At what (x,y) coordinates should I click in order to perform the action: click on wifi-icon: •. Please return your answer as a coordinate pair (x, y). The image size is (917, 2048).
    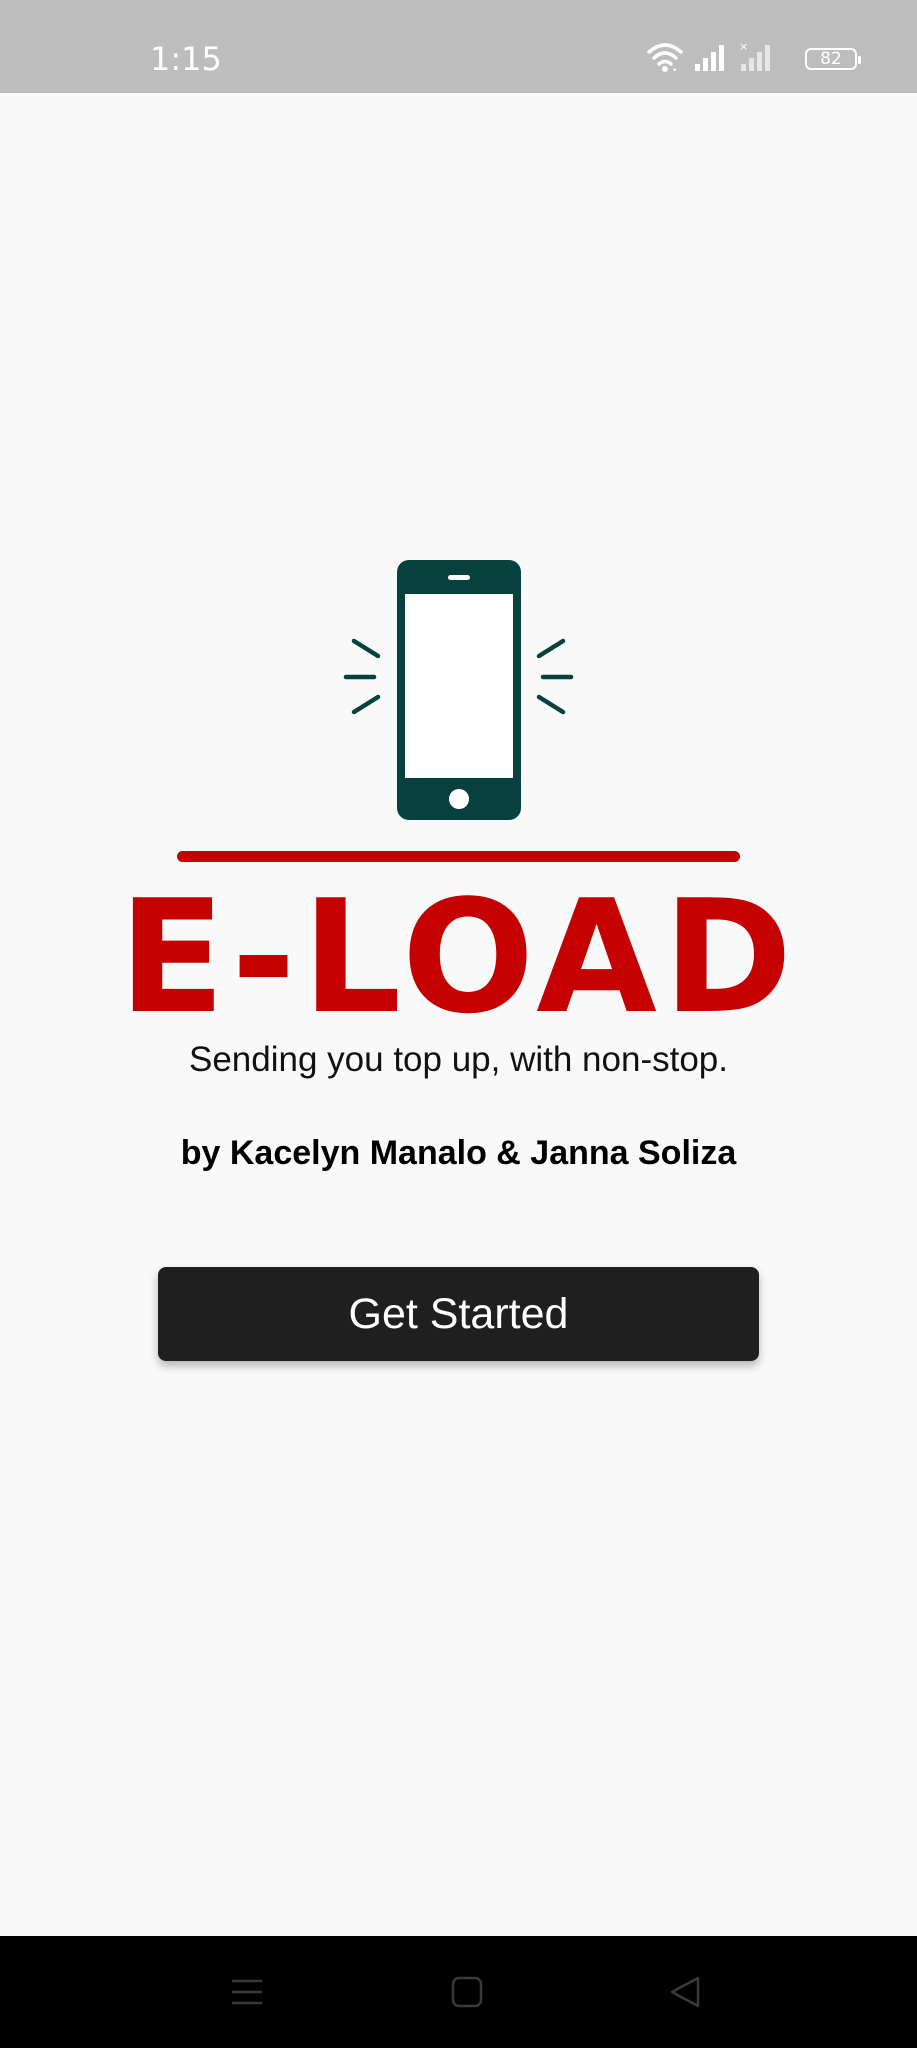
    Looking at the image, I should click on (665, 58).